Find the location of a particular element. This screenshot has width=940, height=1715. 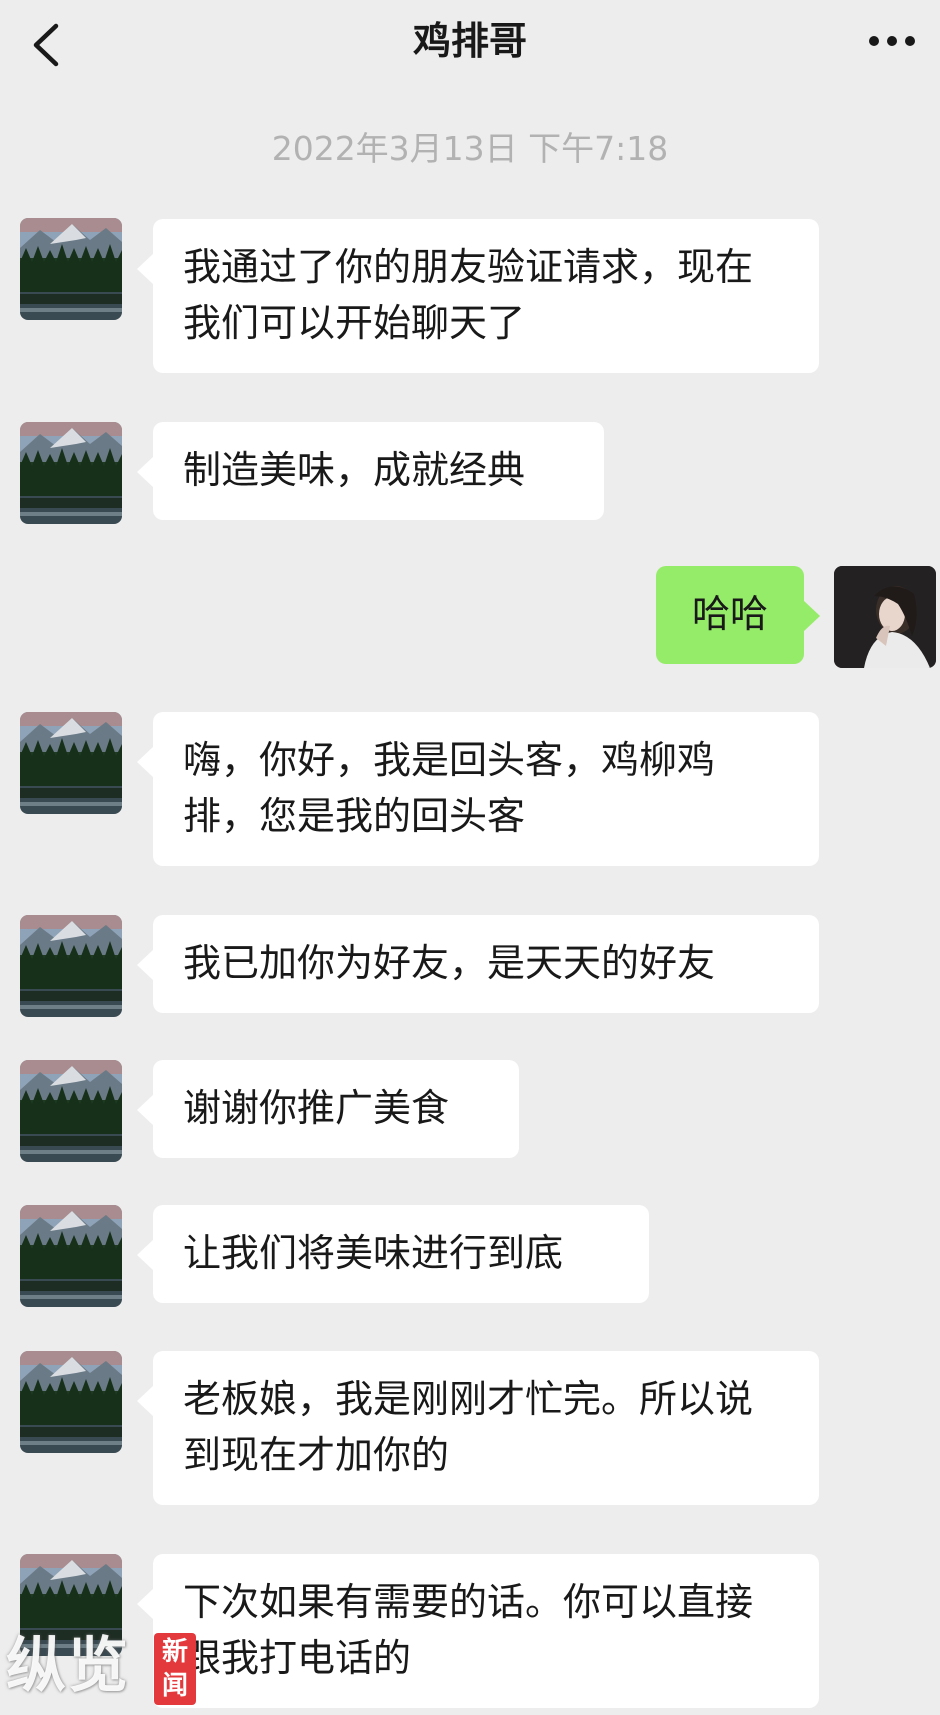

message-text: 我通过了你的朋友验证请求，现在我们可以开始聊天了 is located at coordinates (468, 295).